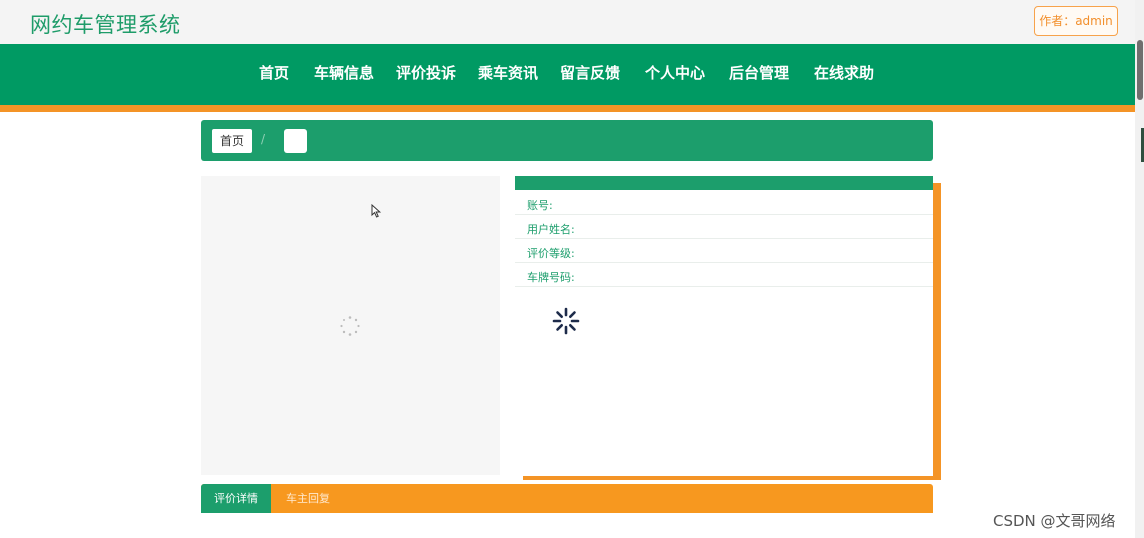  I want to click on site-title: 网约车管理系统, so click(105, 24).